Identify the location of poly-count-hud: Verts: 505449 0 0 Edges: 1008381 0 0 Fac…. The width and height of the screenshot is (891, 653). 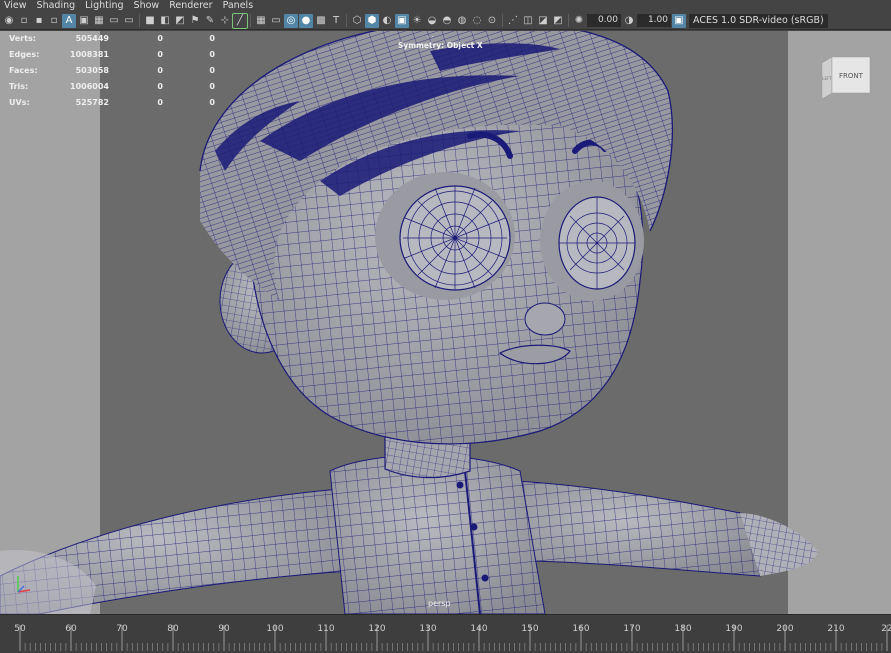
(114, 71).